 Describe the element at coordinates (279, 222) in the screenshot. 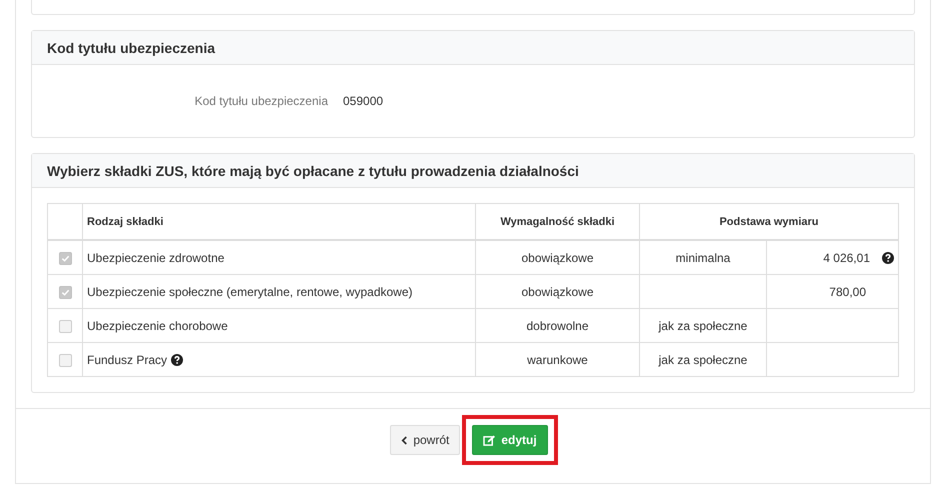

I see `column-header: Rodzaj składki` at that location.